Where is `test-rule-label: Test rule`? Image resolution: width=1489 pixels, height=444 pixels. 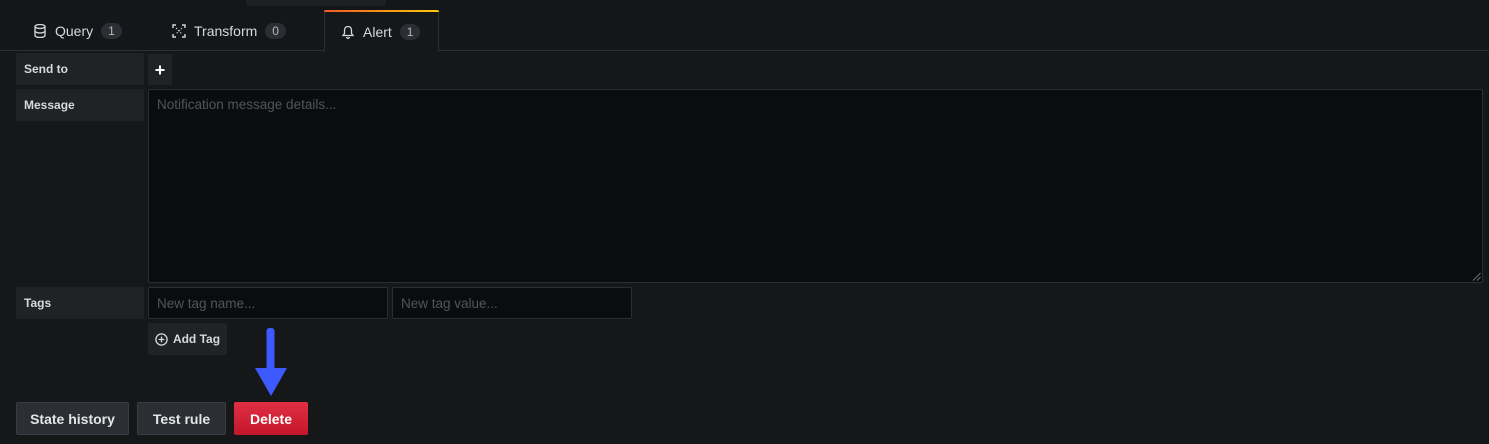 test-rule-label: Test rule is located at coordinates (181, 418).